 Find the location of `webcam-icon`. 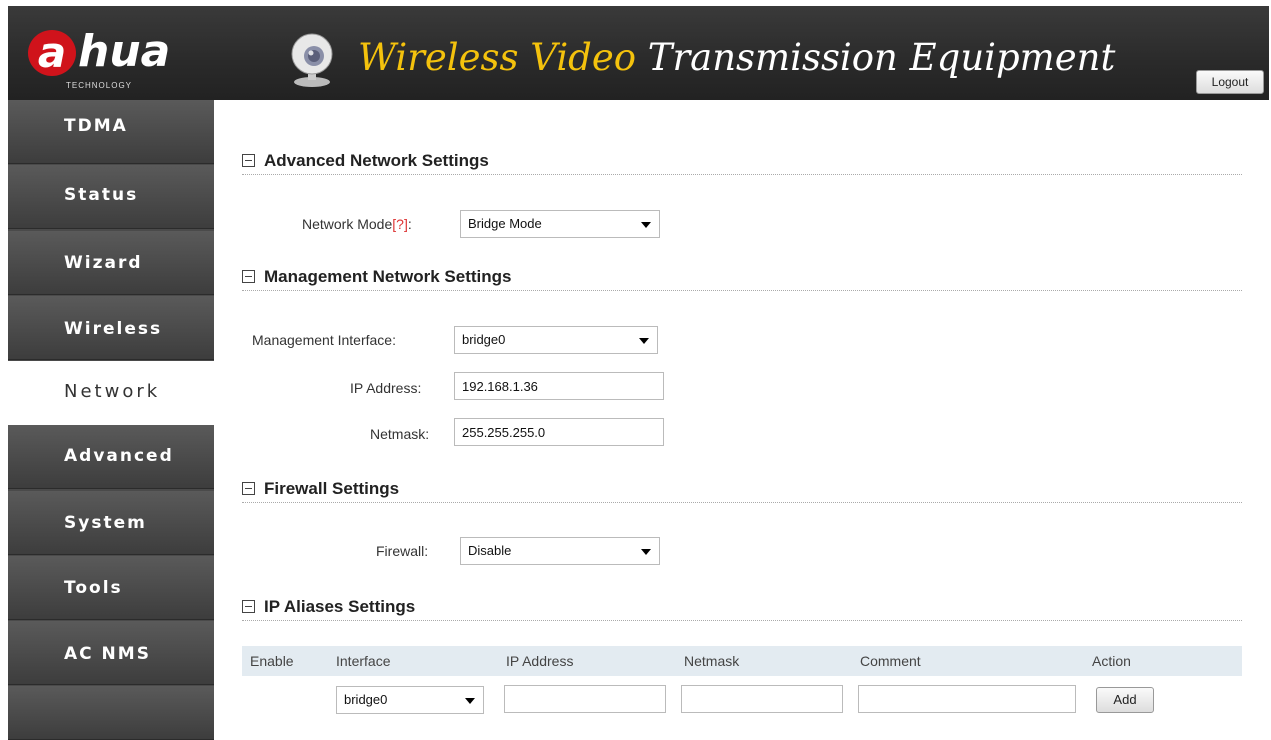

webcam-icon is located at coordinates (312, 60).